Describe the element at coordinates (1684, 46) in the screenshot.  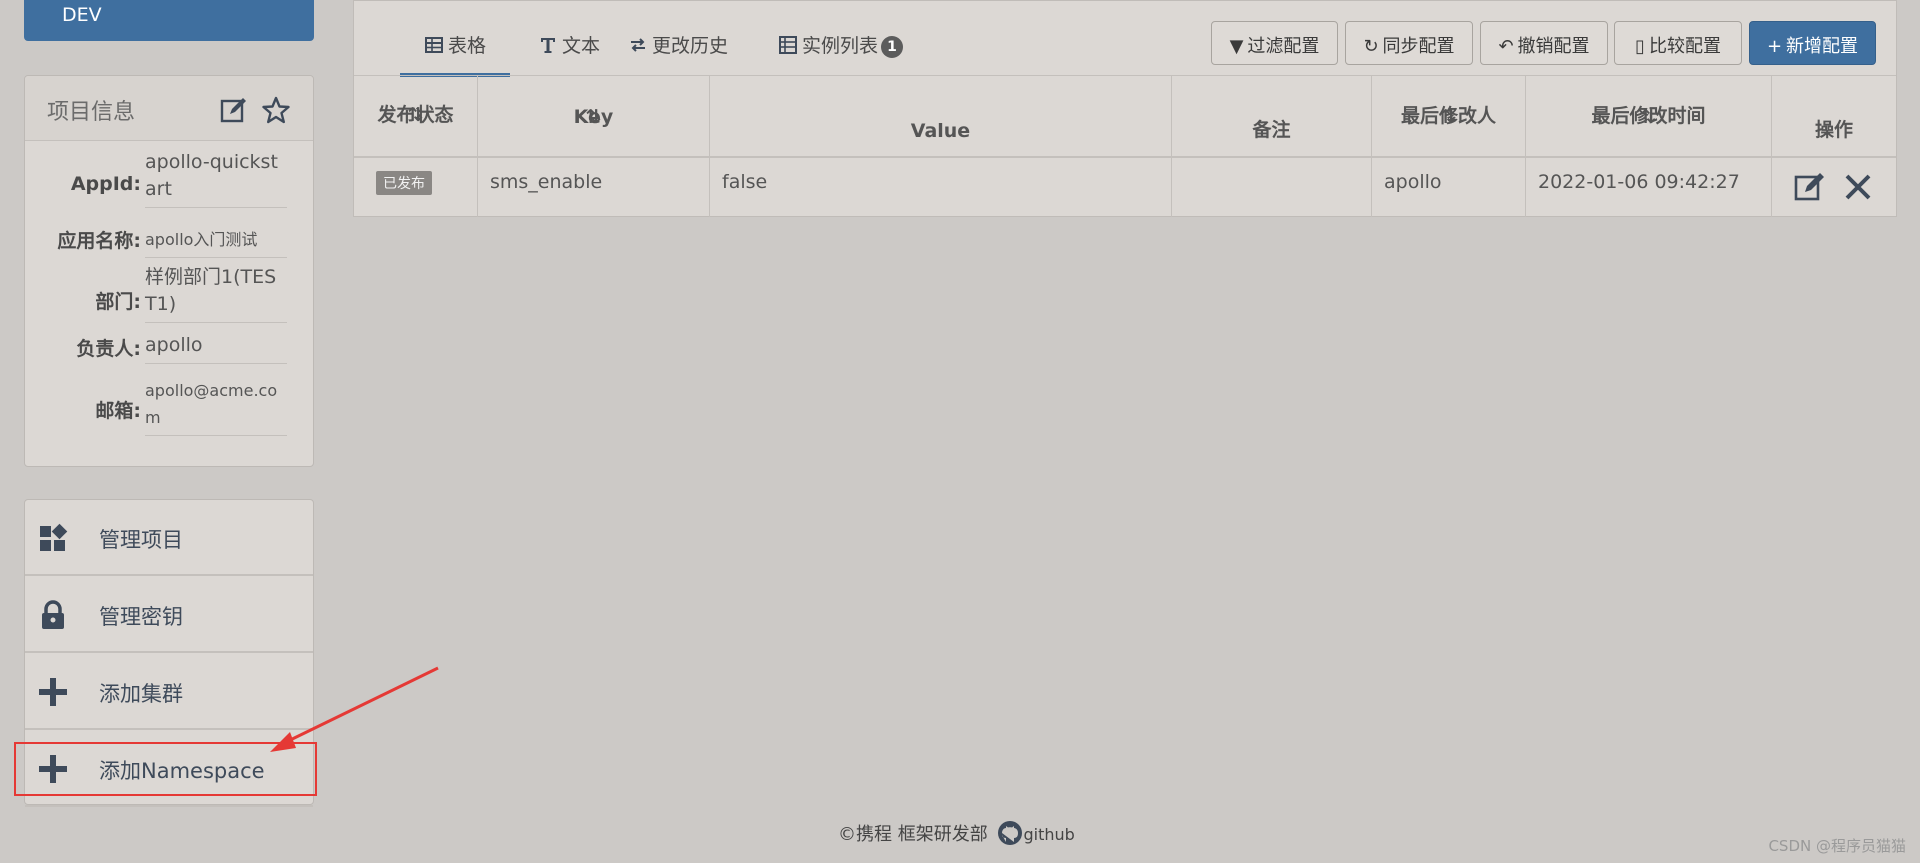
I see `button-label: 比较配置` at that location.